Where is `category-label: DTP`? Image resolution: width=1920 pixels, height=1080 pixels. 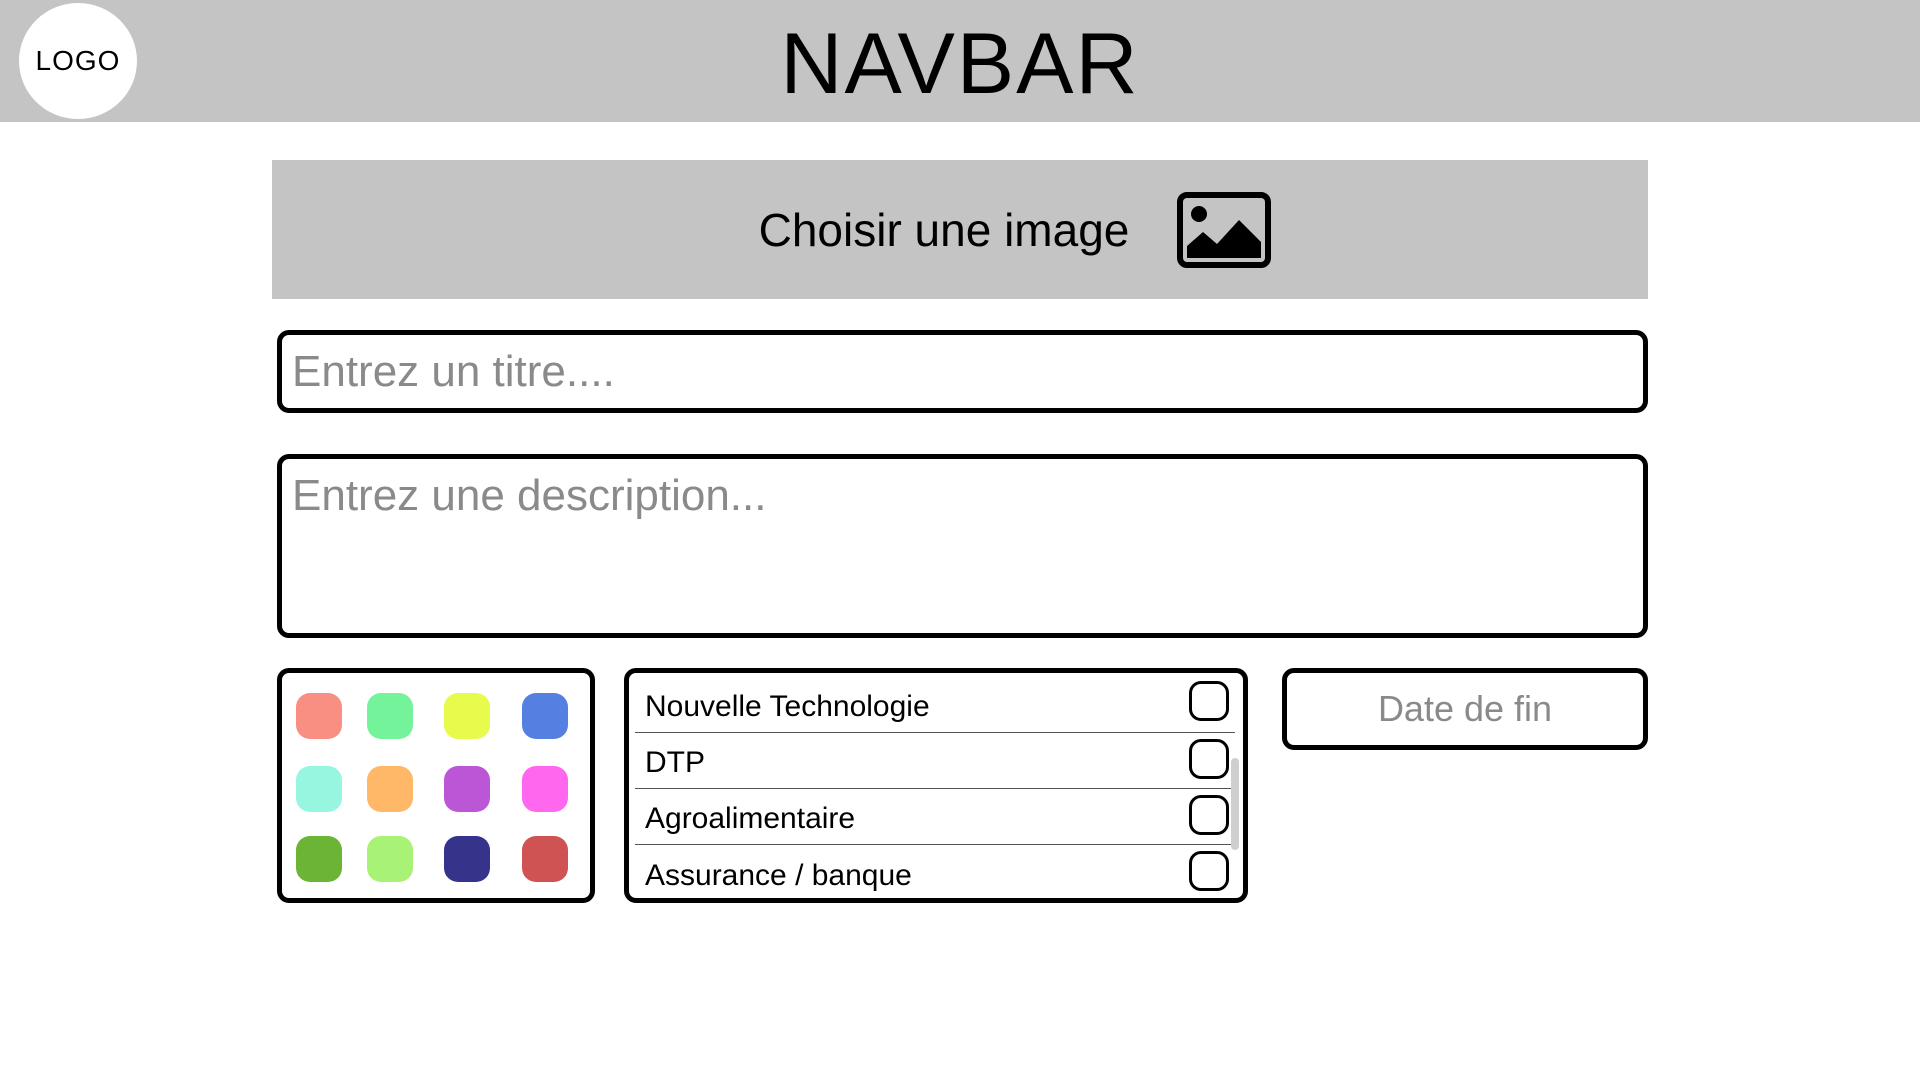
category-label: DTP is located at coordinates (675, 762).